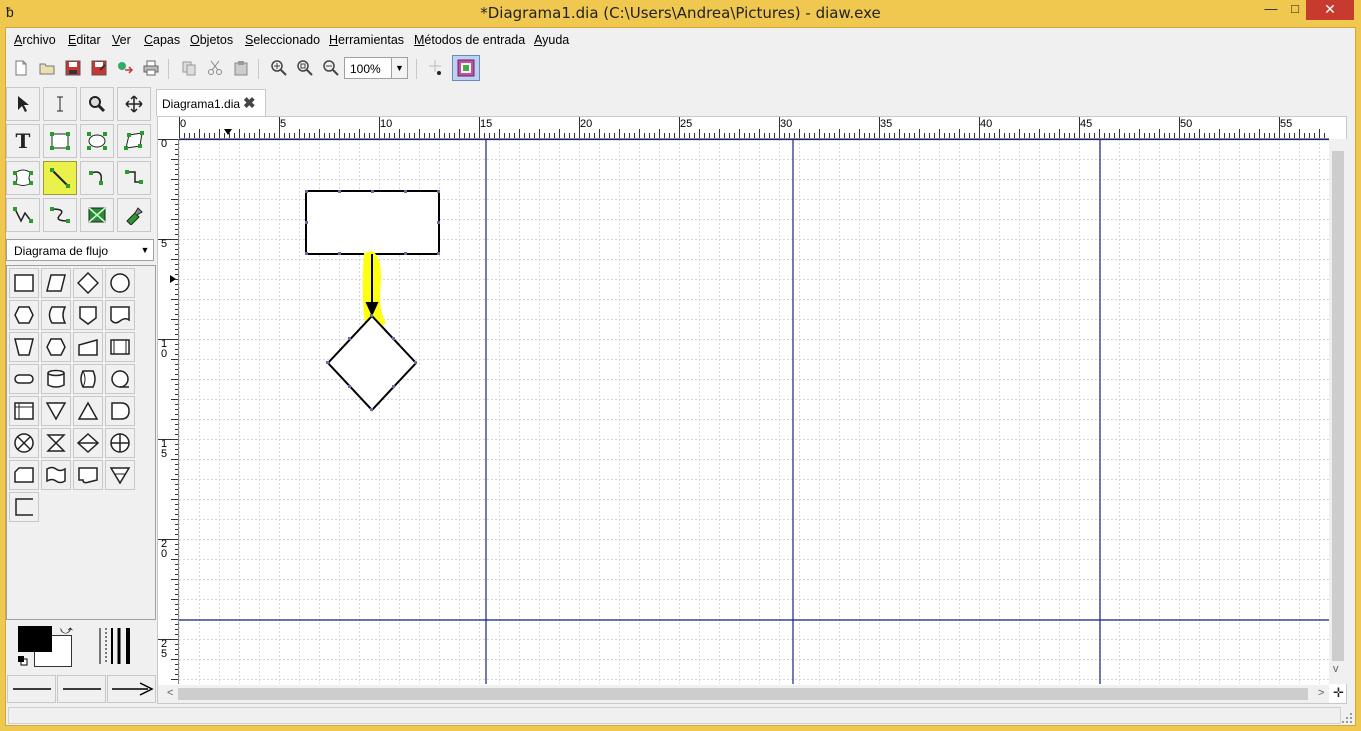  Describe the element at coordinates (120, 347) in the screenshot. I see `predefined-process-shape-icon` at that location.